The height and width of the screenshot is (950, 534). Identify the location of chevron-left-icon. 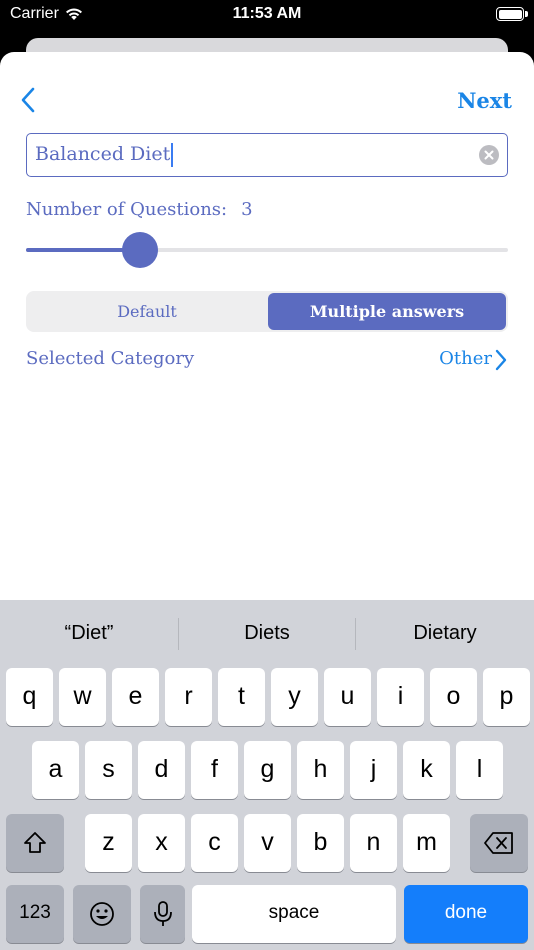
(28, 100).